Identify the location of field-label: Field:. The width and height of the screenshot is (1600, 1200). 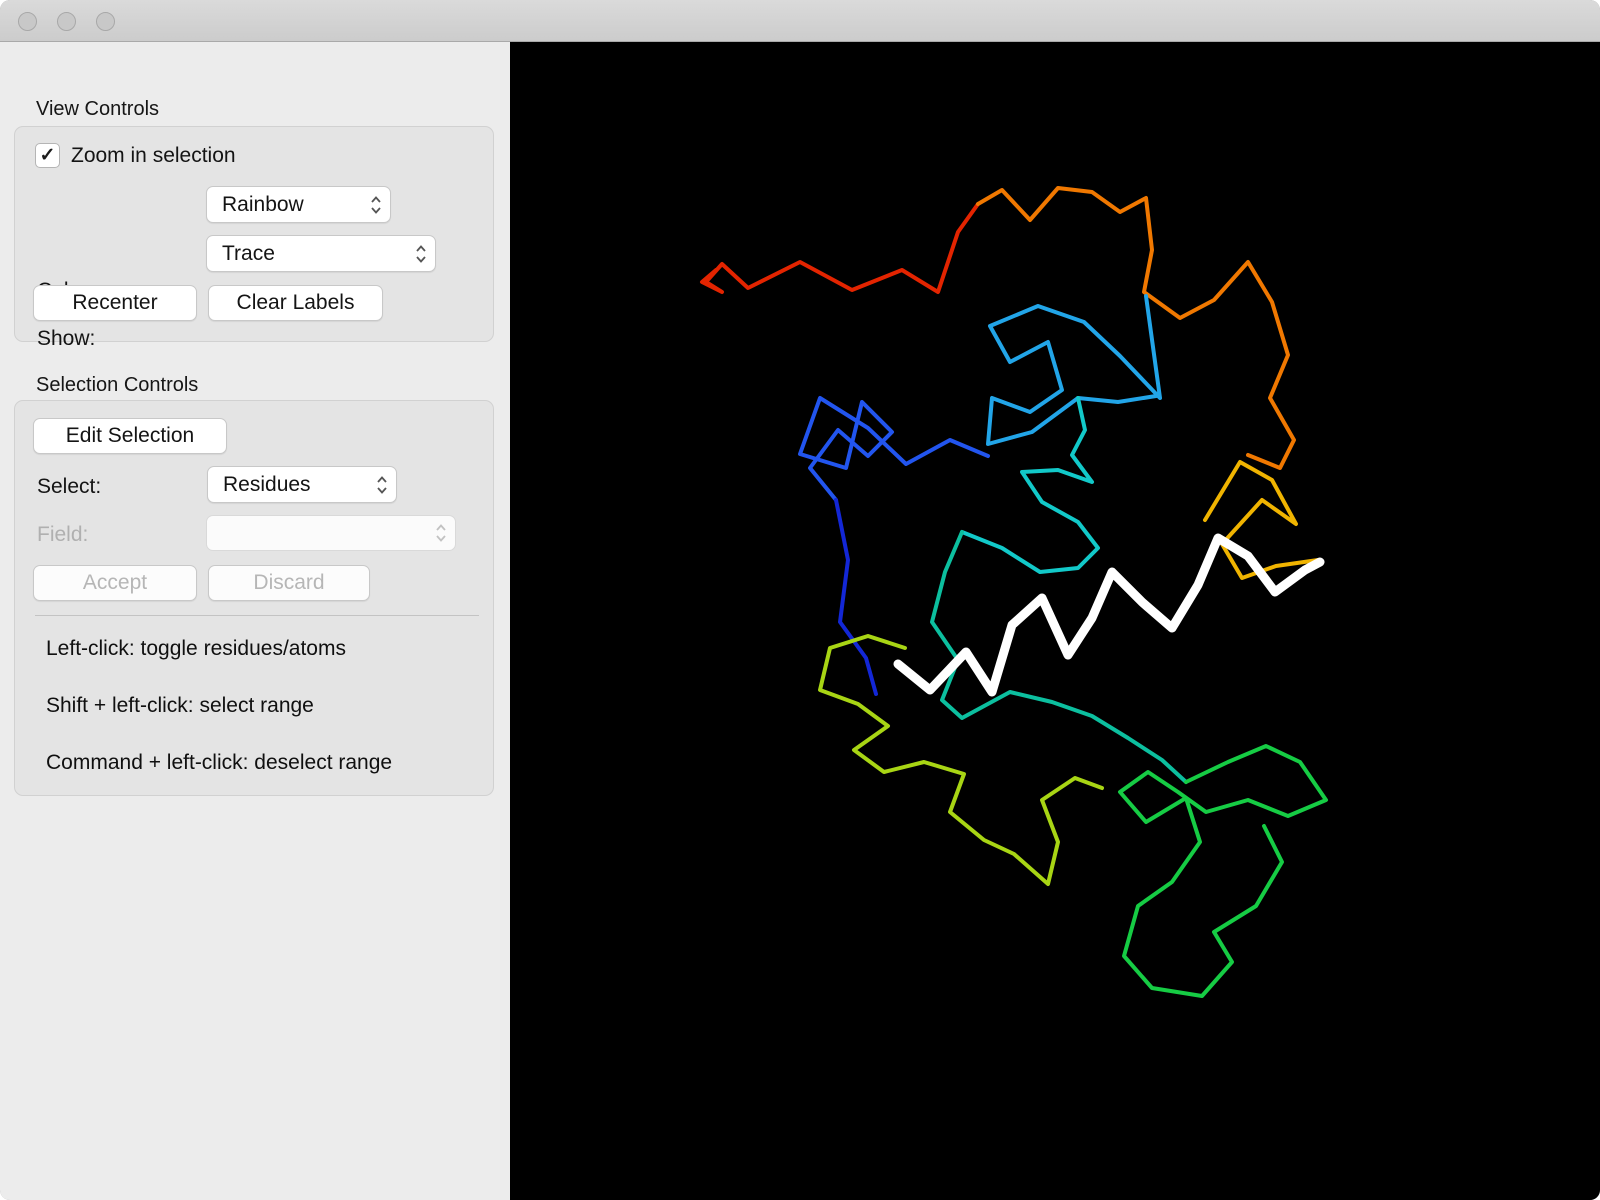
(63, 534).